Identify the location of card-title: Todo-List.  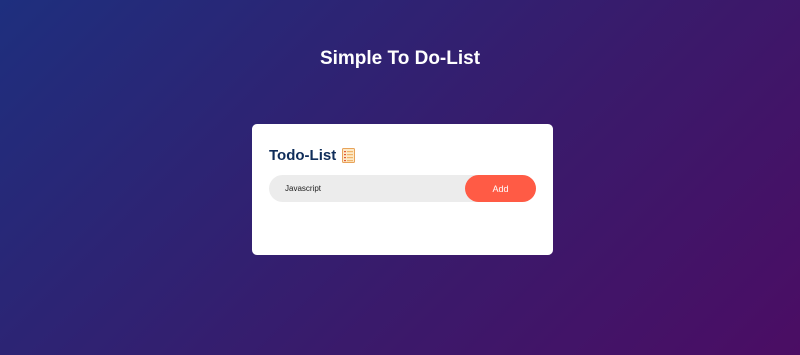
(303, 155).